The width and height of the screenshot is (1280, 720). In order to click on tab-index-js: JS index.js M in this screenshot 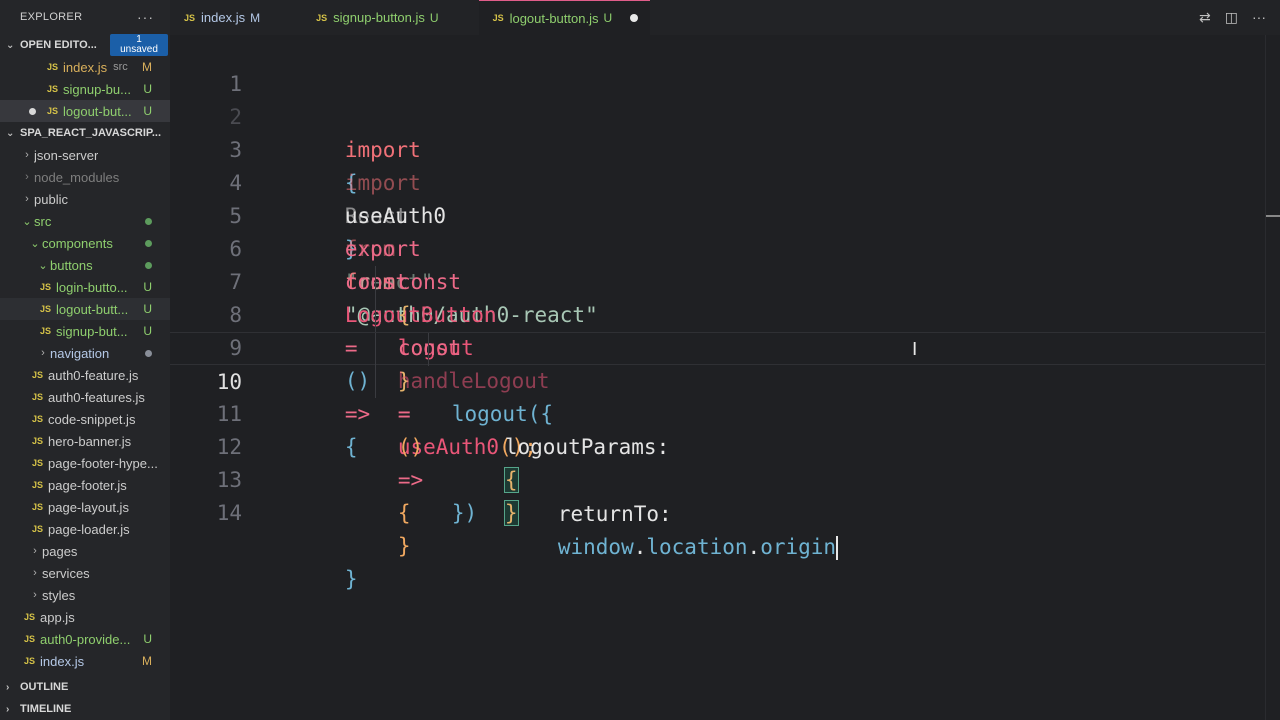, I will do `click(236, 17)`.